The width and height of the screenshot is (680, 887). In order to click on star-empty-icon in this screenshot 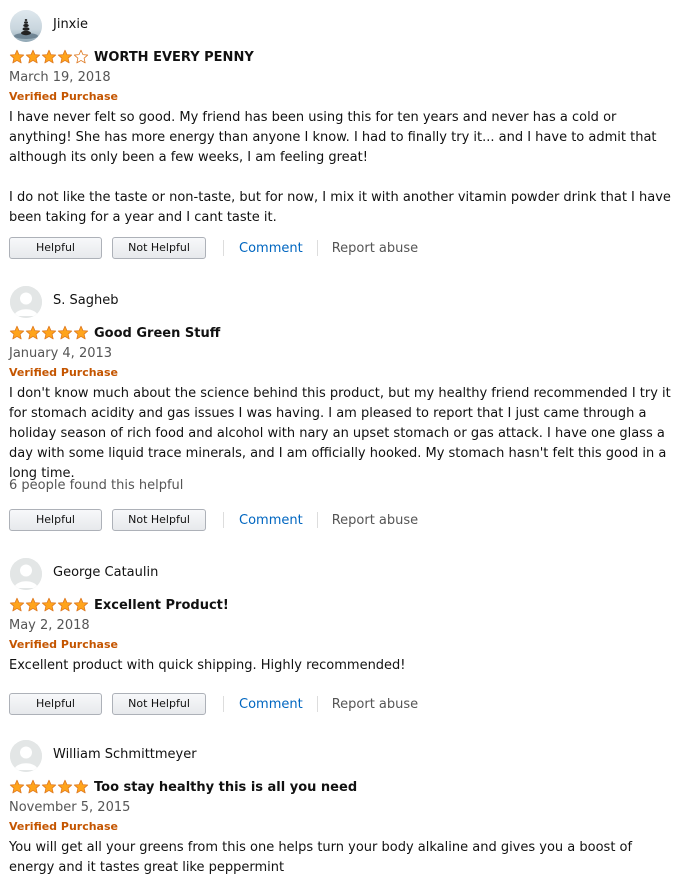, I will do `click(81, 56)`.